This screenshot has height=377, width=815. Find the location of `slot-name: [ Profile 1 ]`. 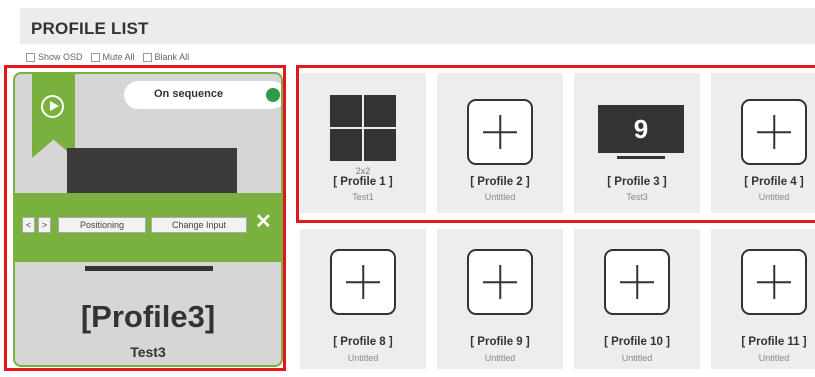

slot-name: [ Profile 1 ] is located at coordinates (363, 182).